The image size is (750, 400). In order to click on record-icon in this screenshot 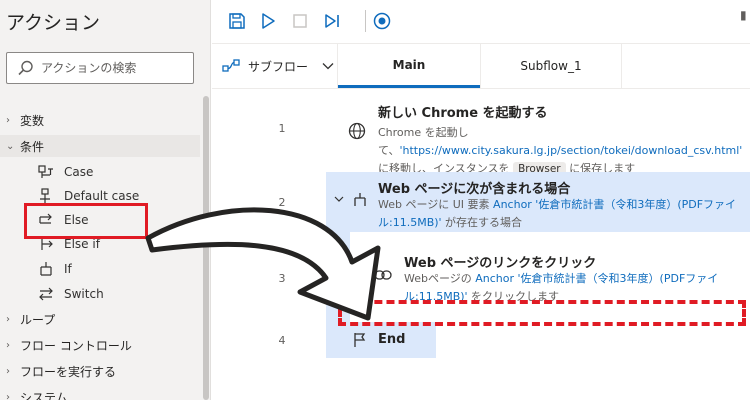, I will do `click(382, 21)`.